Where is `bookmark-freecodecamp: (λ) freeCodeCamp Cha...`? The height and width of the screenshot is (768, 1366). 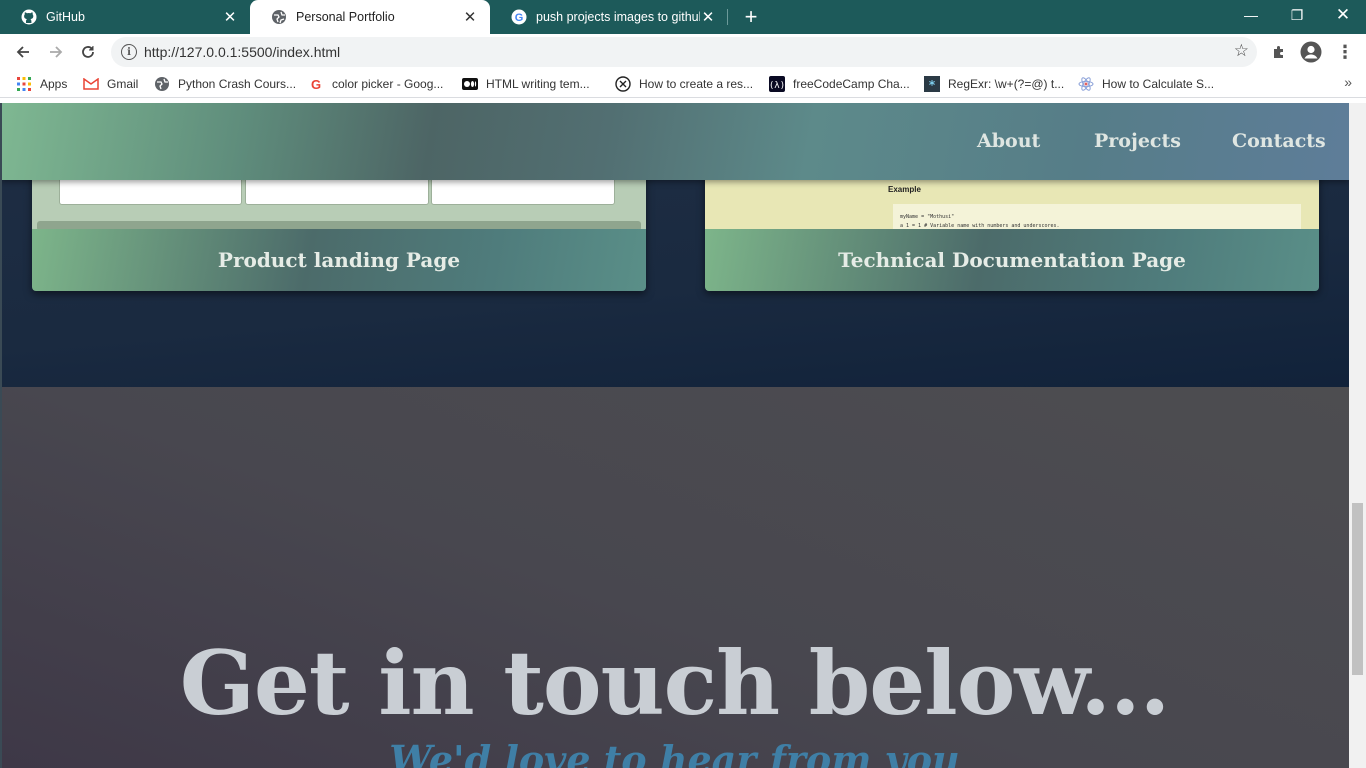
bookmark-freecodecamp: (λ) freeCodeCamp Cha... is located at coordinates (839, 84).